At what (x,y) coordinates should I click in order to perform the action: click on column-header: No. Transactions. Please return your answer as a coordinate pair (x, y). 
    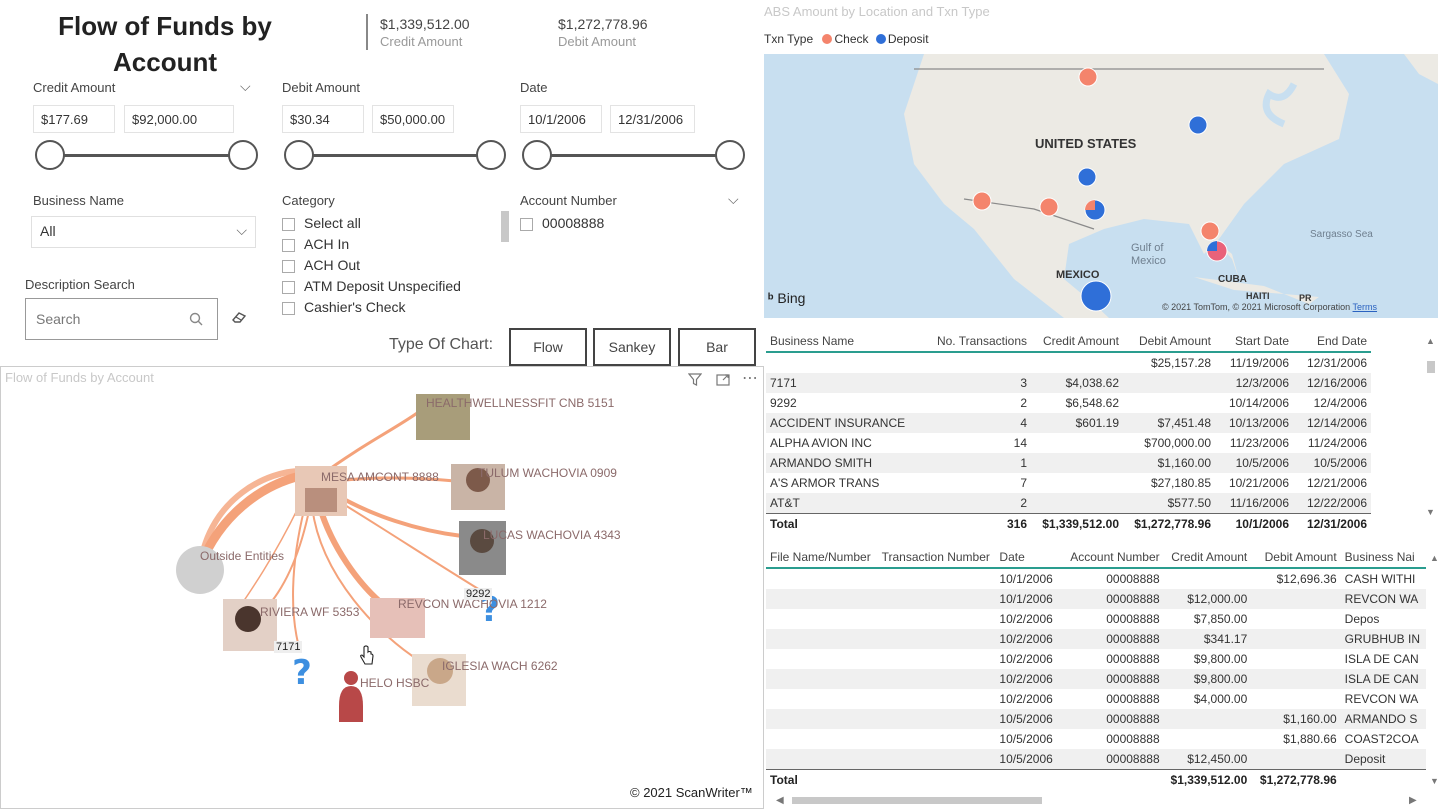
    Looking at the image, I should click on (973, 341).